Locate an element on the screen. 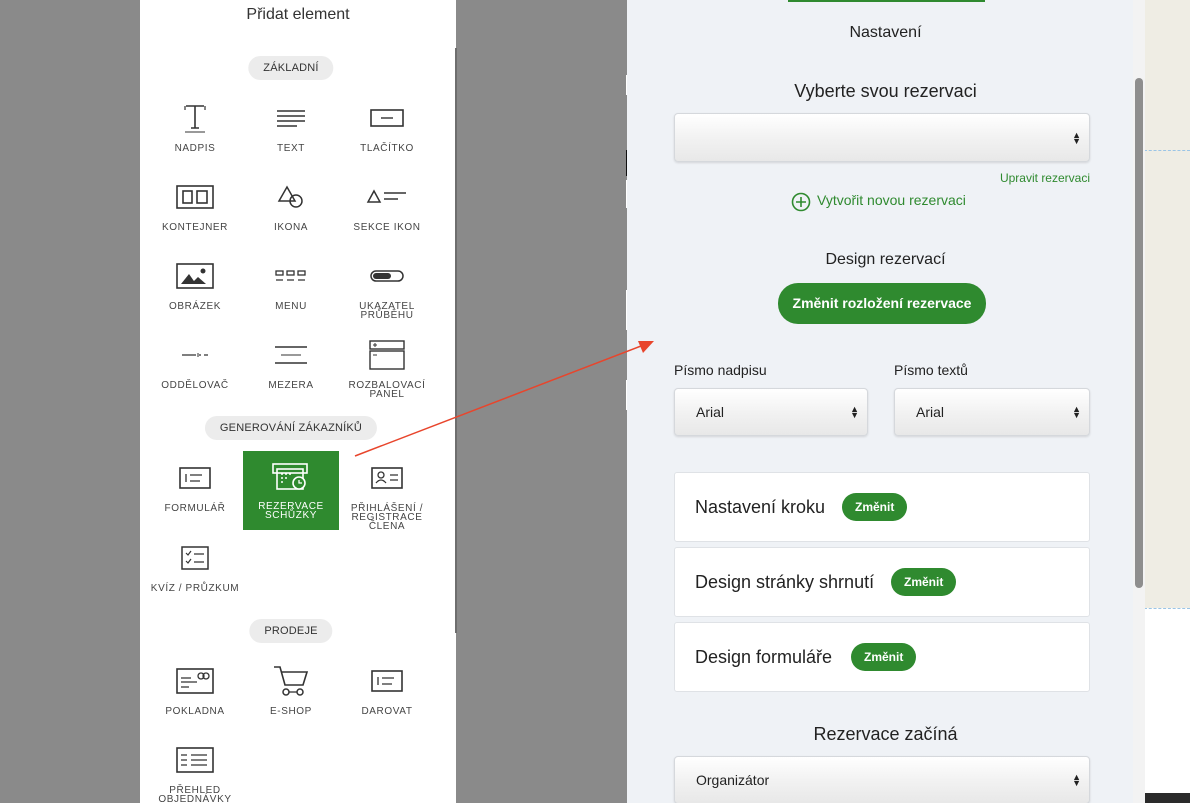 Image resolution: width=1190 pixels, height=803 pixels. annotation-arrow is located at coordinates (504, 399).